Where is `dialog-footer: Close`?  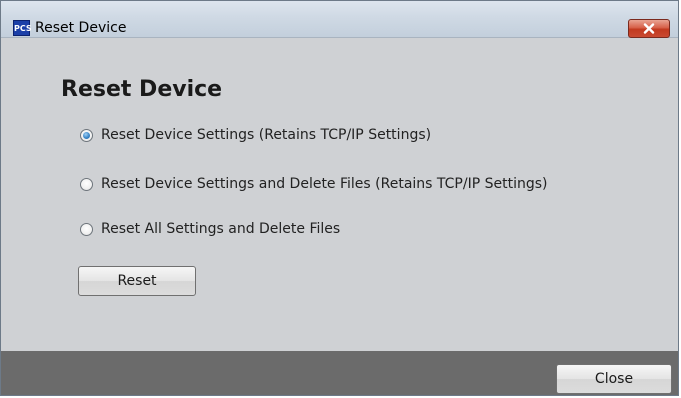 dialog-footer: Close is located at coordinates (339, 373).